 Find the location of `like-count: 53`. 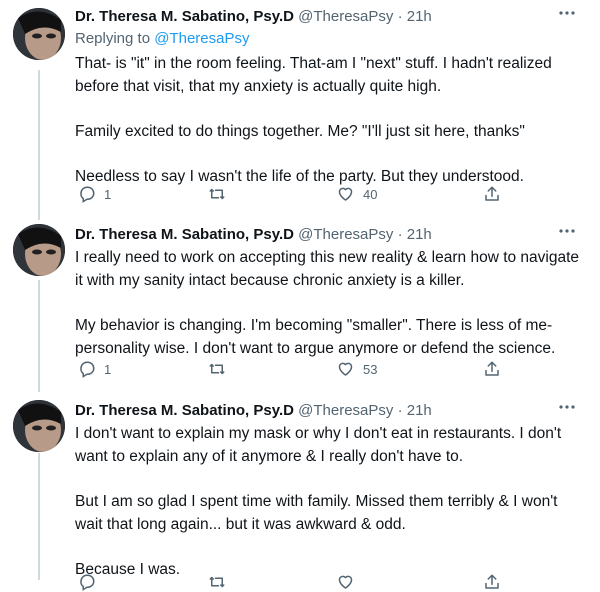

like-count: 53 is located at coordinates (370, 369).